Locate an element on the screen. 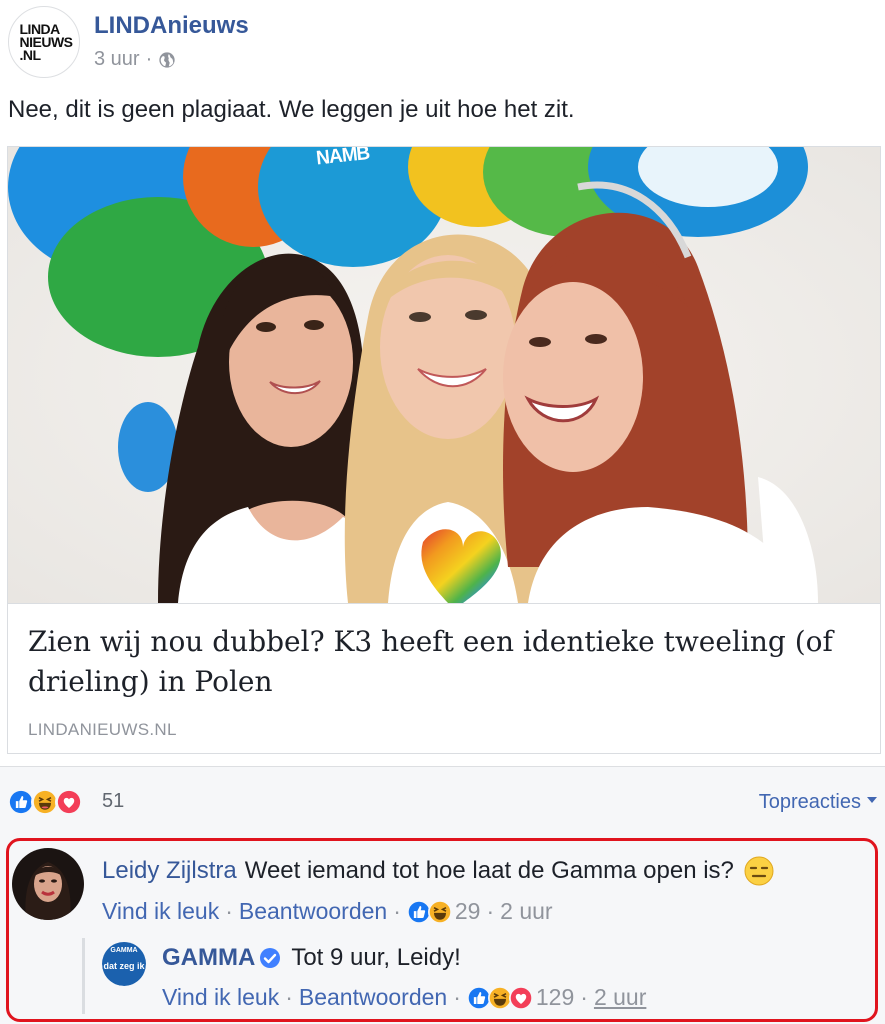 The image size is (885, 1024). commenter-avatar is located at coordinates (48, 884).